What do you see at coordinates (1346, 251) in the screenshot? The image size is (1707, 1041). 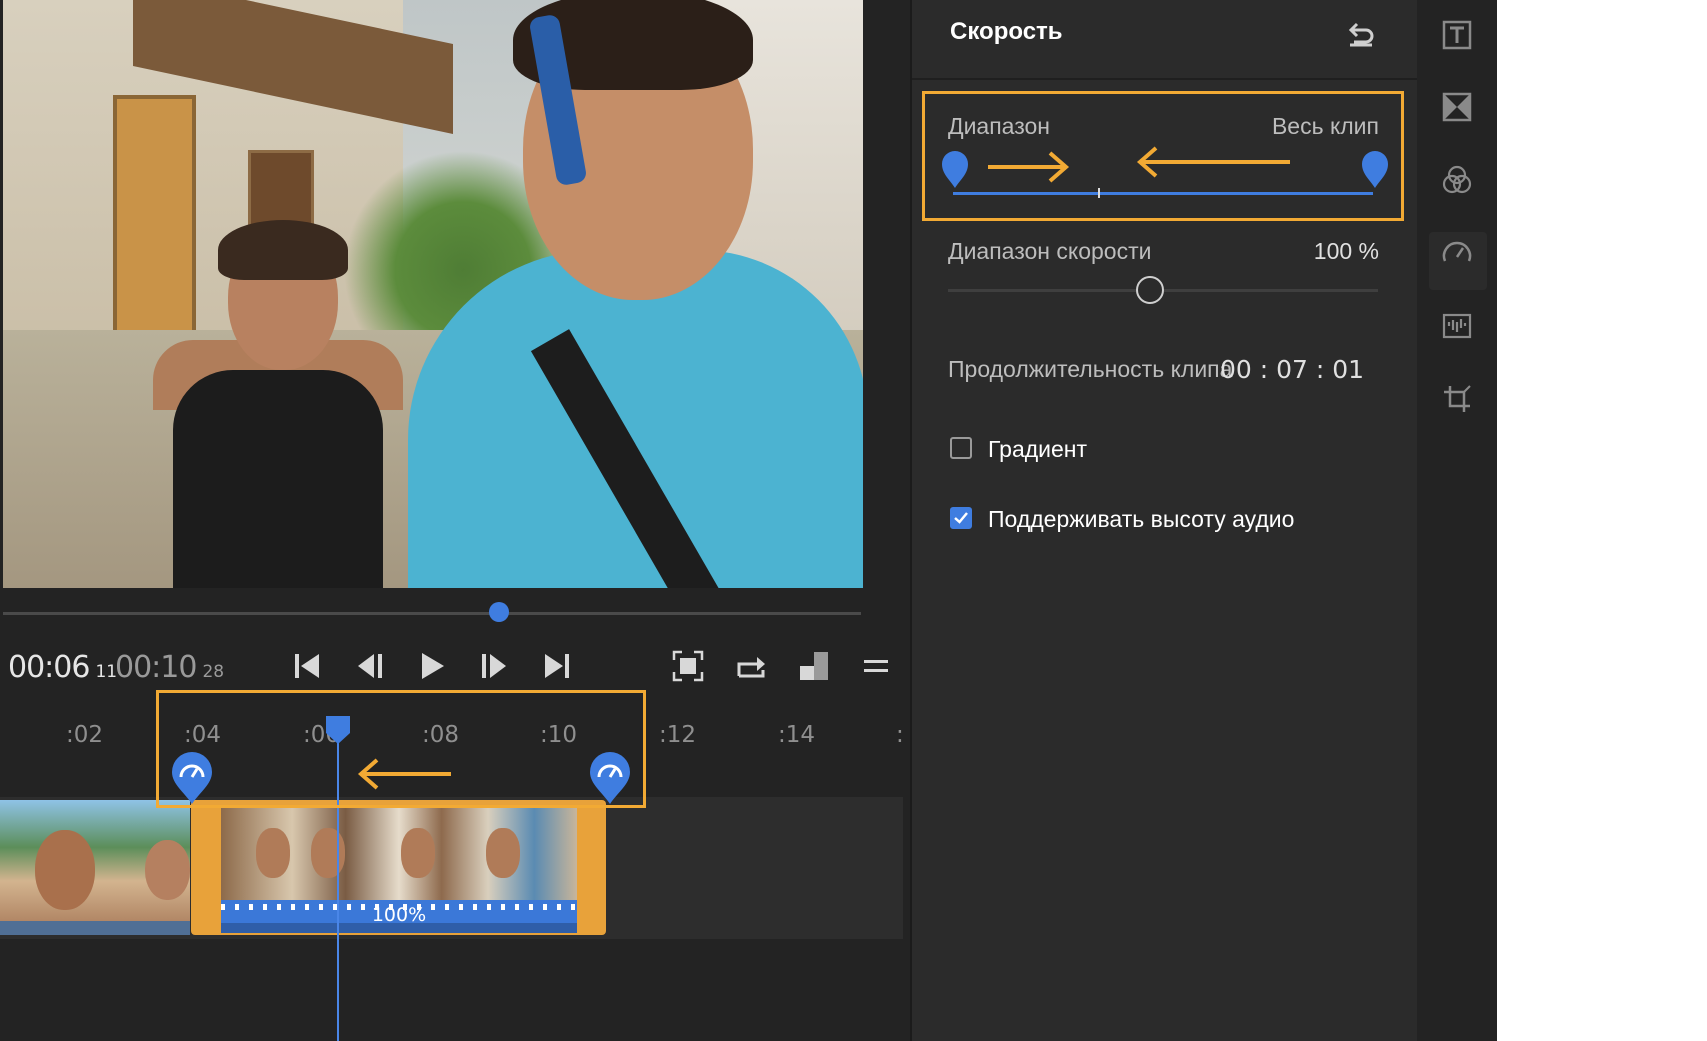 I see `speed-value: 100 %` at bounding box center [1346, 251].